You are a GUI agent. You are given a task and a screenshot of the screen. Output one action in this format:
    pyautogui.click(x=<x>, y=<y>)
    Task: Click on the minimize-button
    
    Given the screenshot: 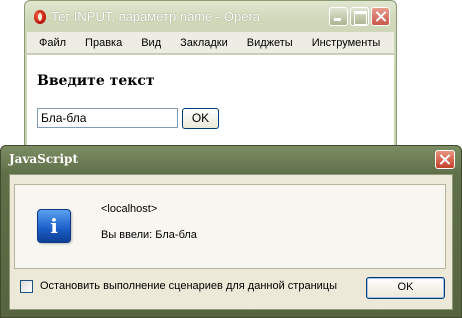 What is the action you would take?
    pyautogui.click(x=338, y=16)
    